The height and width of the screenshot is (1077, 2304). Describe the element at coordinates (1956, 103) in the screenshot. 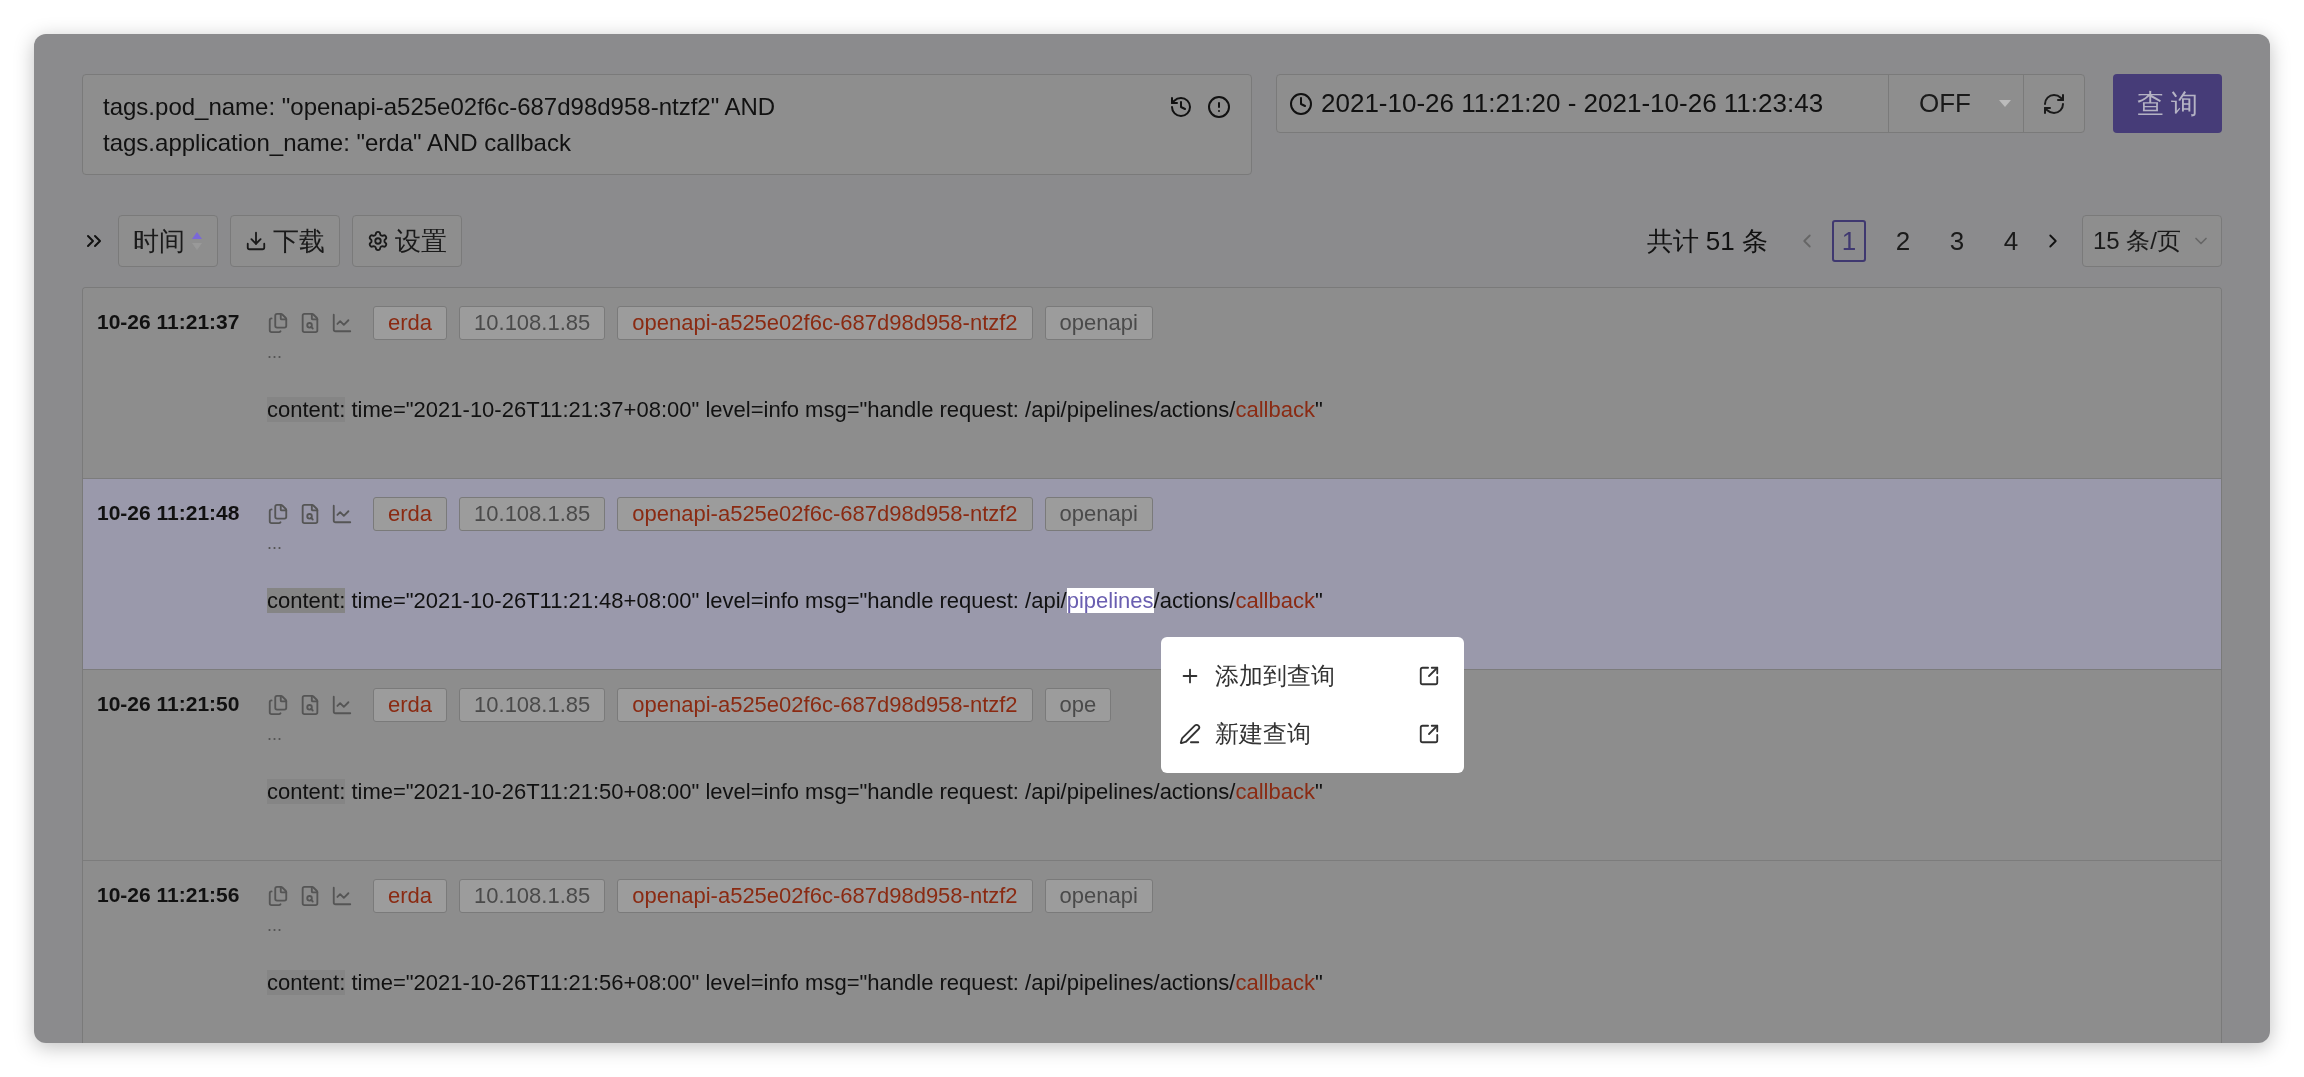

I see `refresh-select: OFF` at that location.